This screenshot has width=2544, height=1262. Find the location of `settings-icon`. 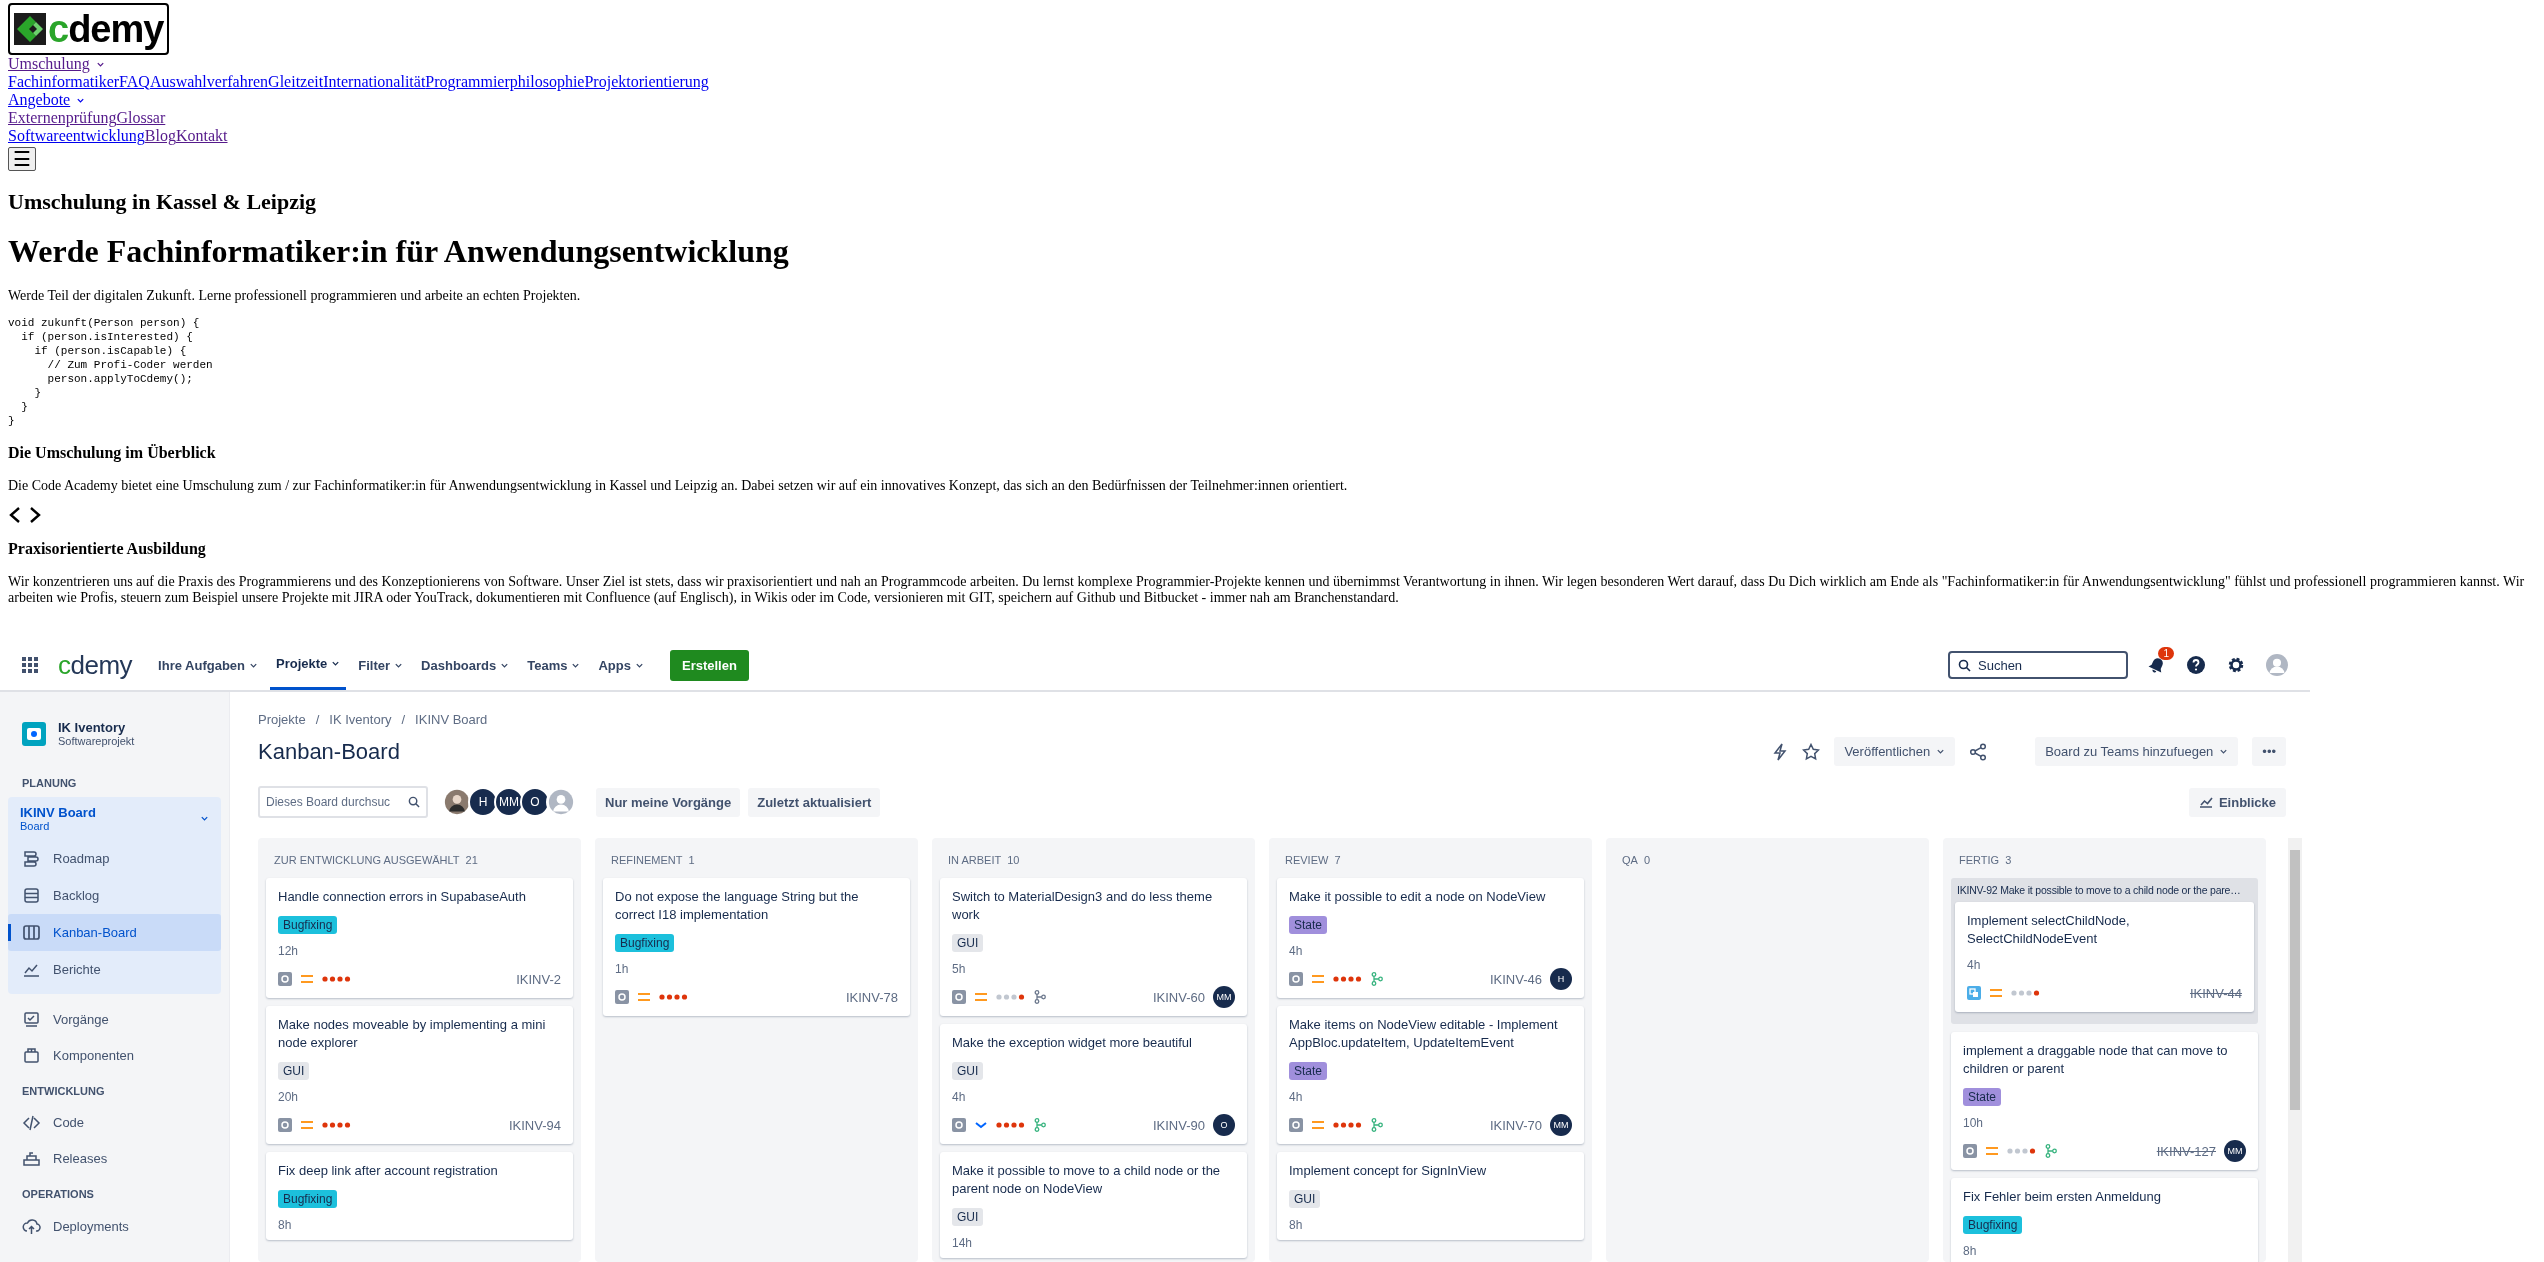

settings-icon is located at coordinates (2236, 665).